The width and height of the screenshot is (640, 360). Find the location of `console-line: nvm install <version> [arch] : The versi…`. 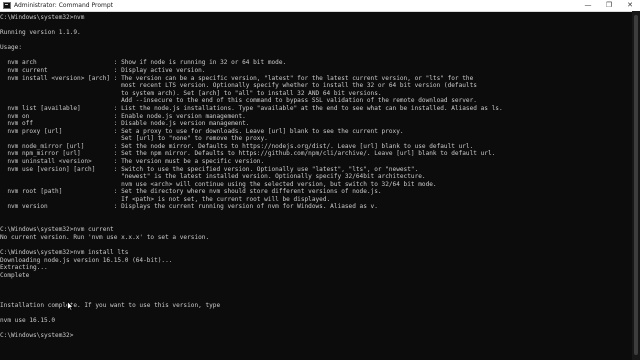

console-line: nvm install <version> [arch] : The versi… is located at coordinates (237, 78).